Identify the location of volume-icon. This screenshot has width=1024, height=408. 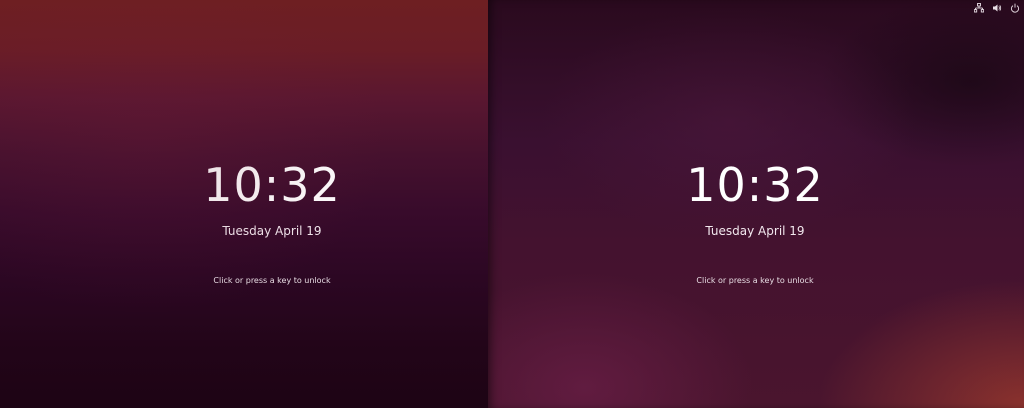
(997, 8).